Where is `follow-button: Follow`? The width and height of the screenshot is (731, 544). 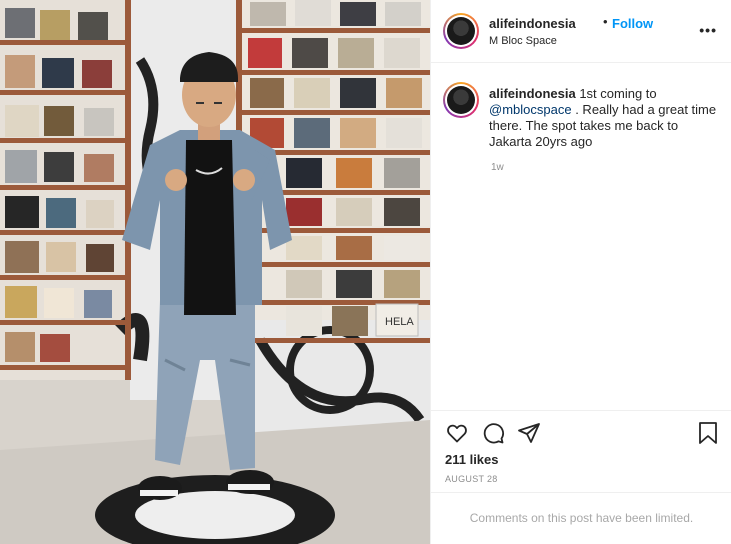
follow-button: Follow is located at coordinates (632, 23).